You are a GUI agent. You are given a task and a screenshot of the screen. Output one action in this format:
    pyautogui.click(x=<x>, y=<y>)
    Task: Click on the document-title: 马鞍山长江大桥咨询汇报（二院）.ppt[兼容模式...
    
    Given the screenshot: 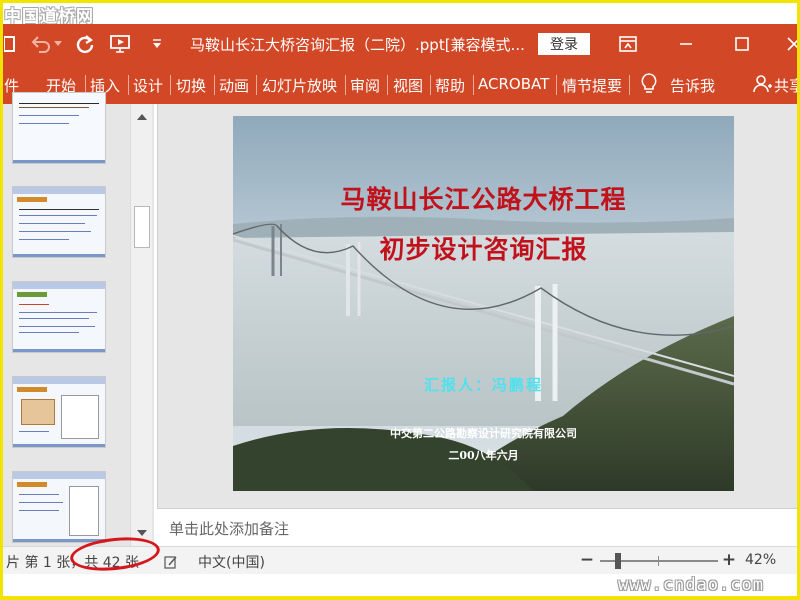 What is the action you would take?
    pyautogui.click(x=357, y=45)
    